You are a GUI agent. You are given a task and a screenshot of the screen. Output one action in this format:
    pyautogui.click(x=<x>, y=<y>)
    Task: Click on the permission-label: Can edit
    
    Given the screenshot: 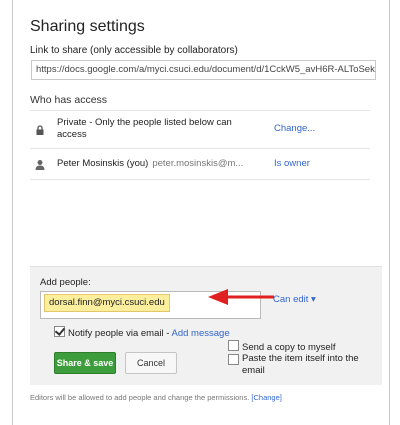 What is the action you would take?
    pyautogui.click(x=291, y=299)
    